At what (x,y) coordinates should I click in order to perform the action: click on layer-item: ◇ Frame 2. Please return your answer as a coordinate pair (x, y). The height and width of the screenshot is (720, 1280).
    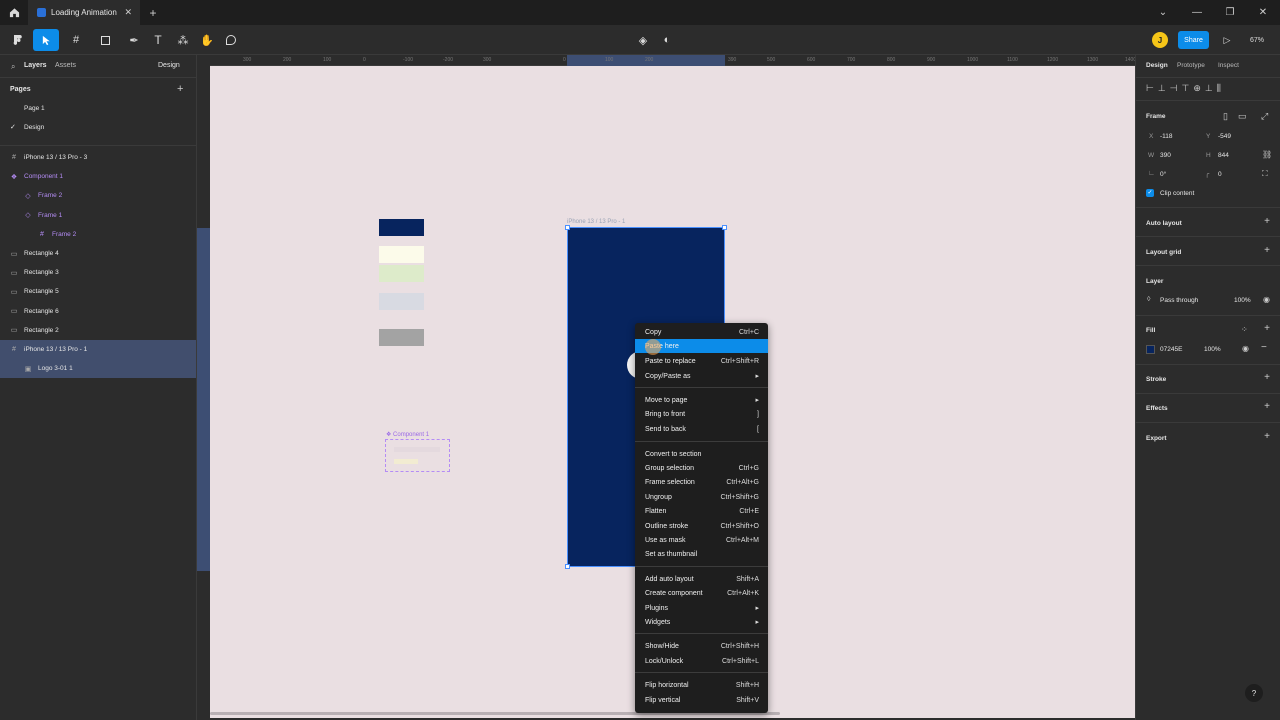
    Looking at the image, I should click on (98, 195).